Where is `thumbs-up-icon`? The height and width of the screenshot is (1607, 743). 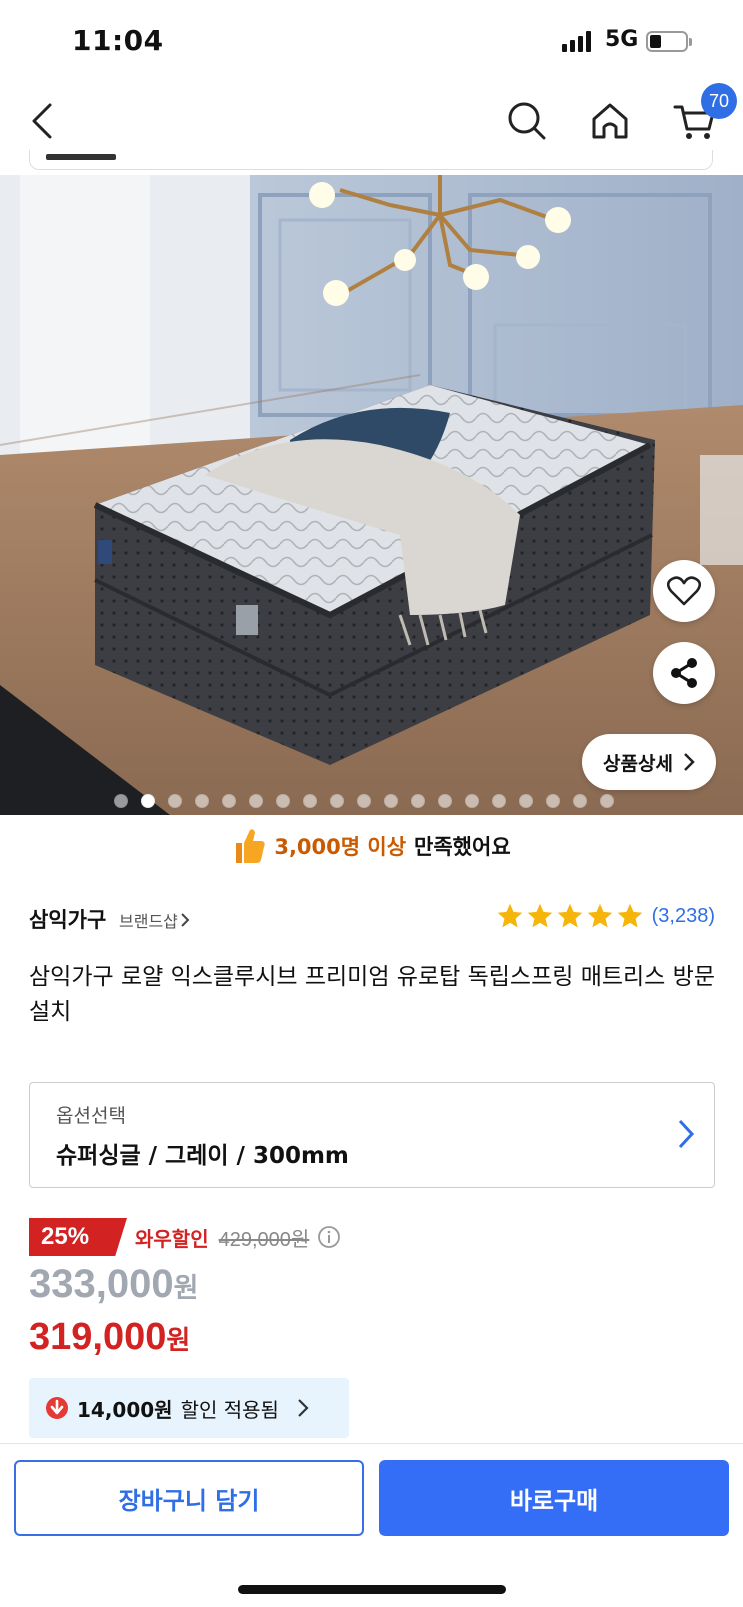
thumbs-up-icon is located at coordinates (251, 846).